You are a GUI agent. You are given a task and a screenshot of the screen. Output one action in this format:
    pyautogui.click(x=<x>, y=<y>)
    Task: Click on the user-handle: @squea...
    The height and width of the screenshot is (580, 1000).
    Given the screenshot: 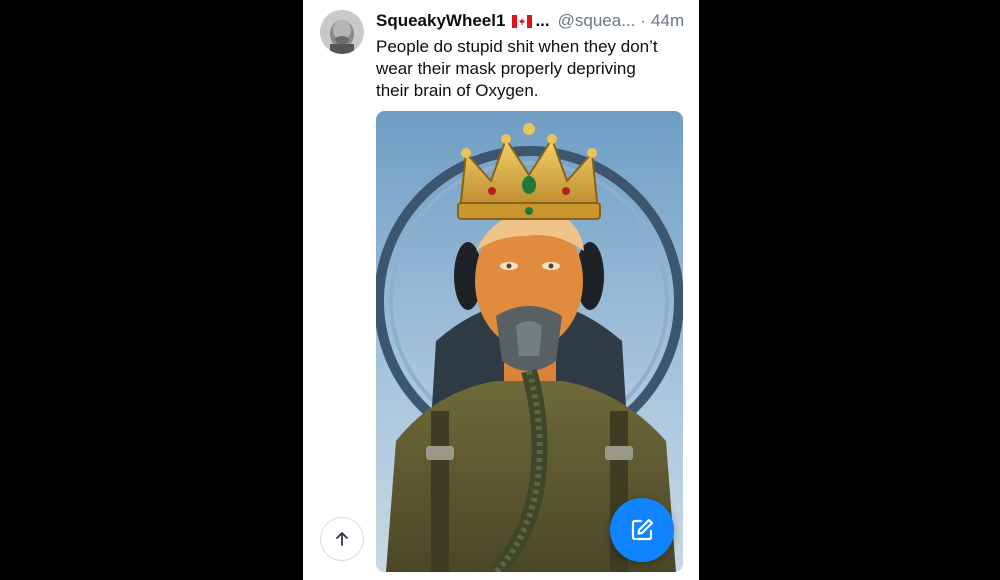 What is the action you would take?
    pyautogui.click(x=597, y=21)
    